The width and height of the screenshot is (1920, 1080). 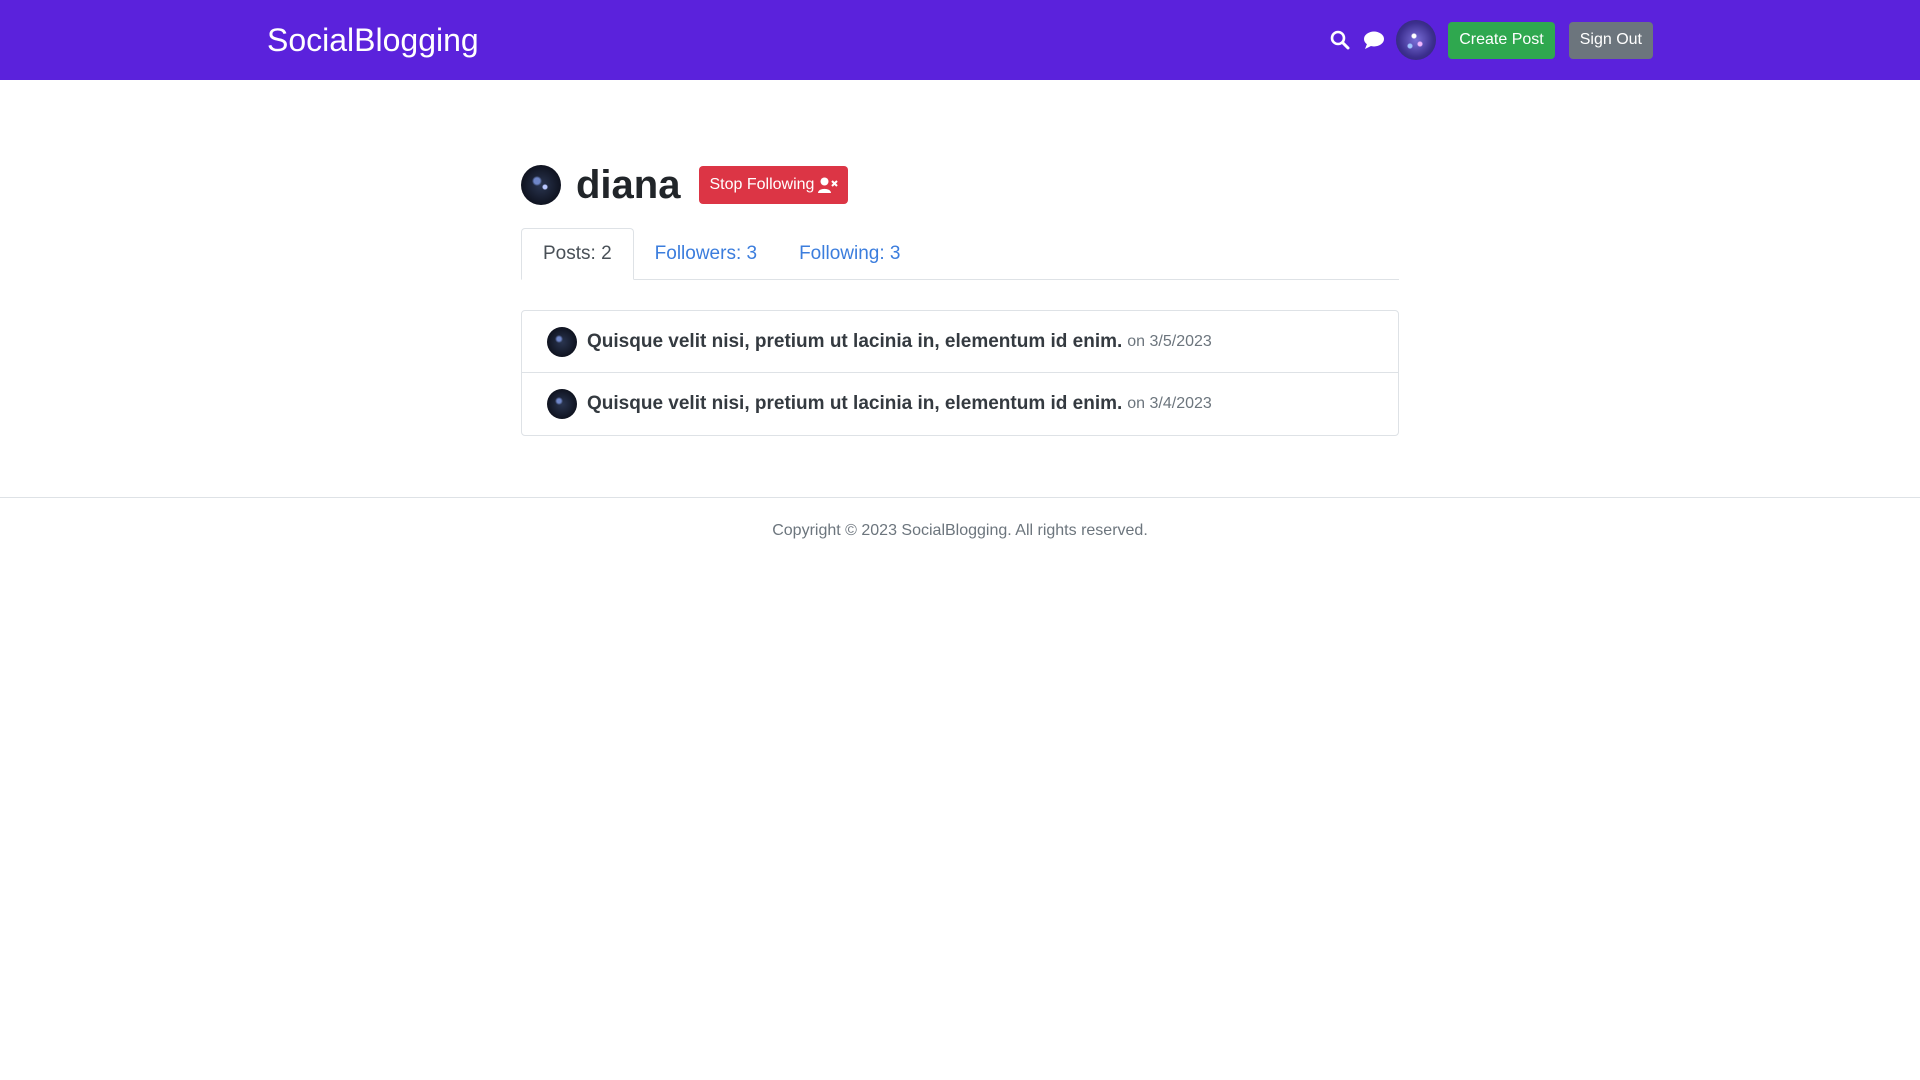 What do you see at coordinates (628, 185) in the screenshot?
I see `profile-username: diana` at bounding box center [628, 185].